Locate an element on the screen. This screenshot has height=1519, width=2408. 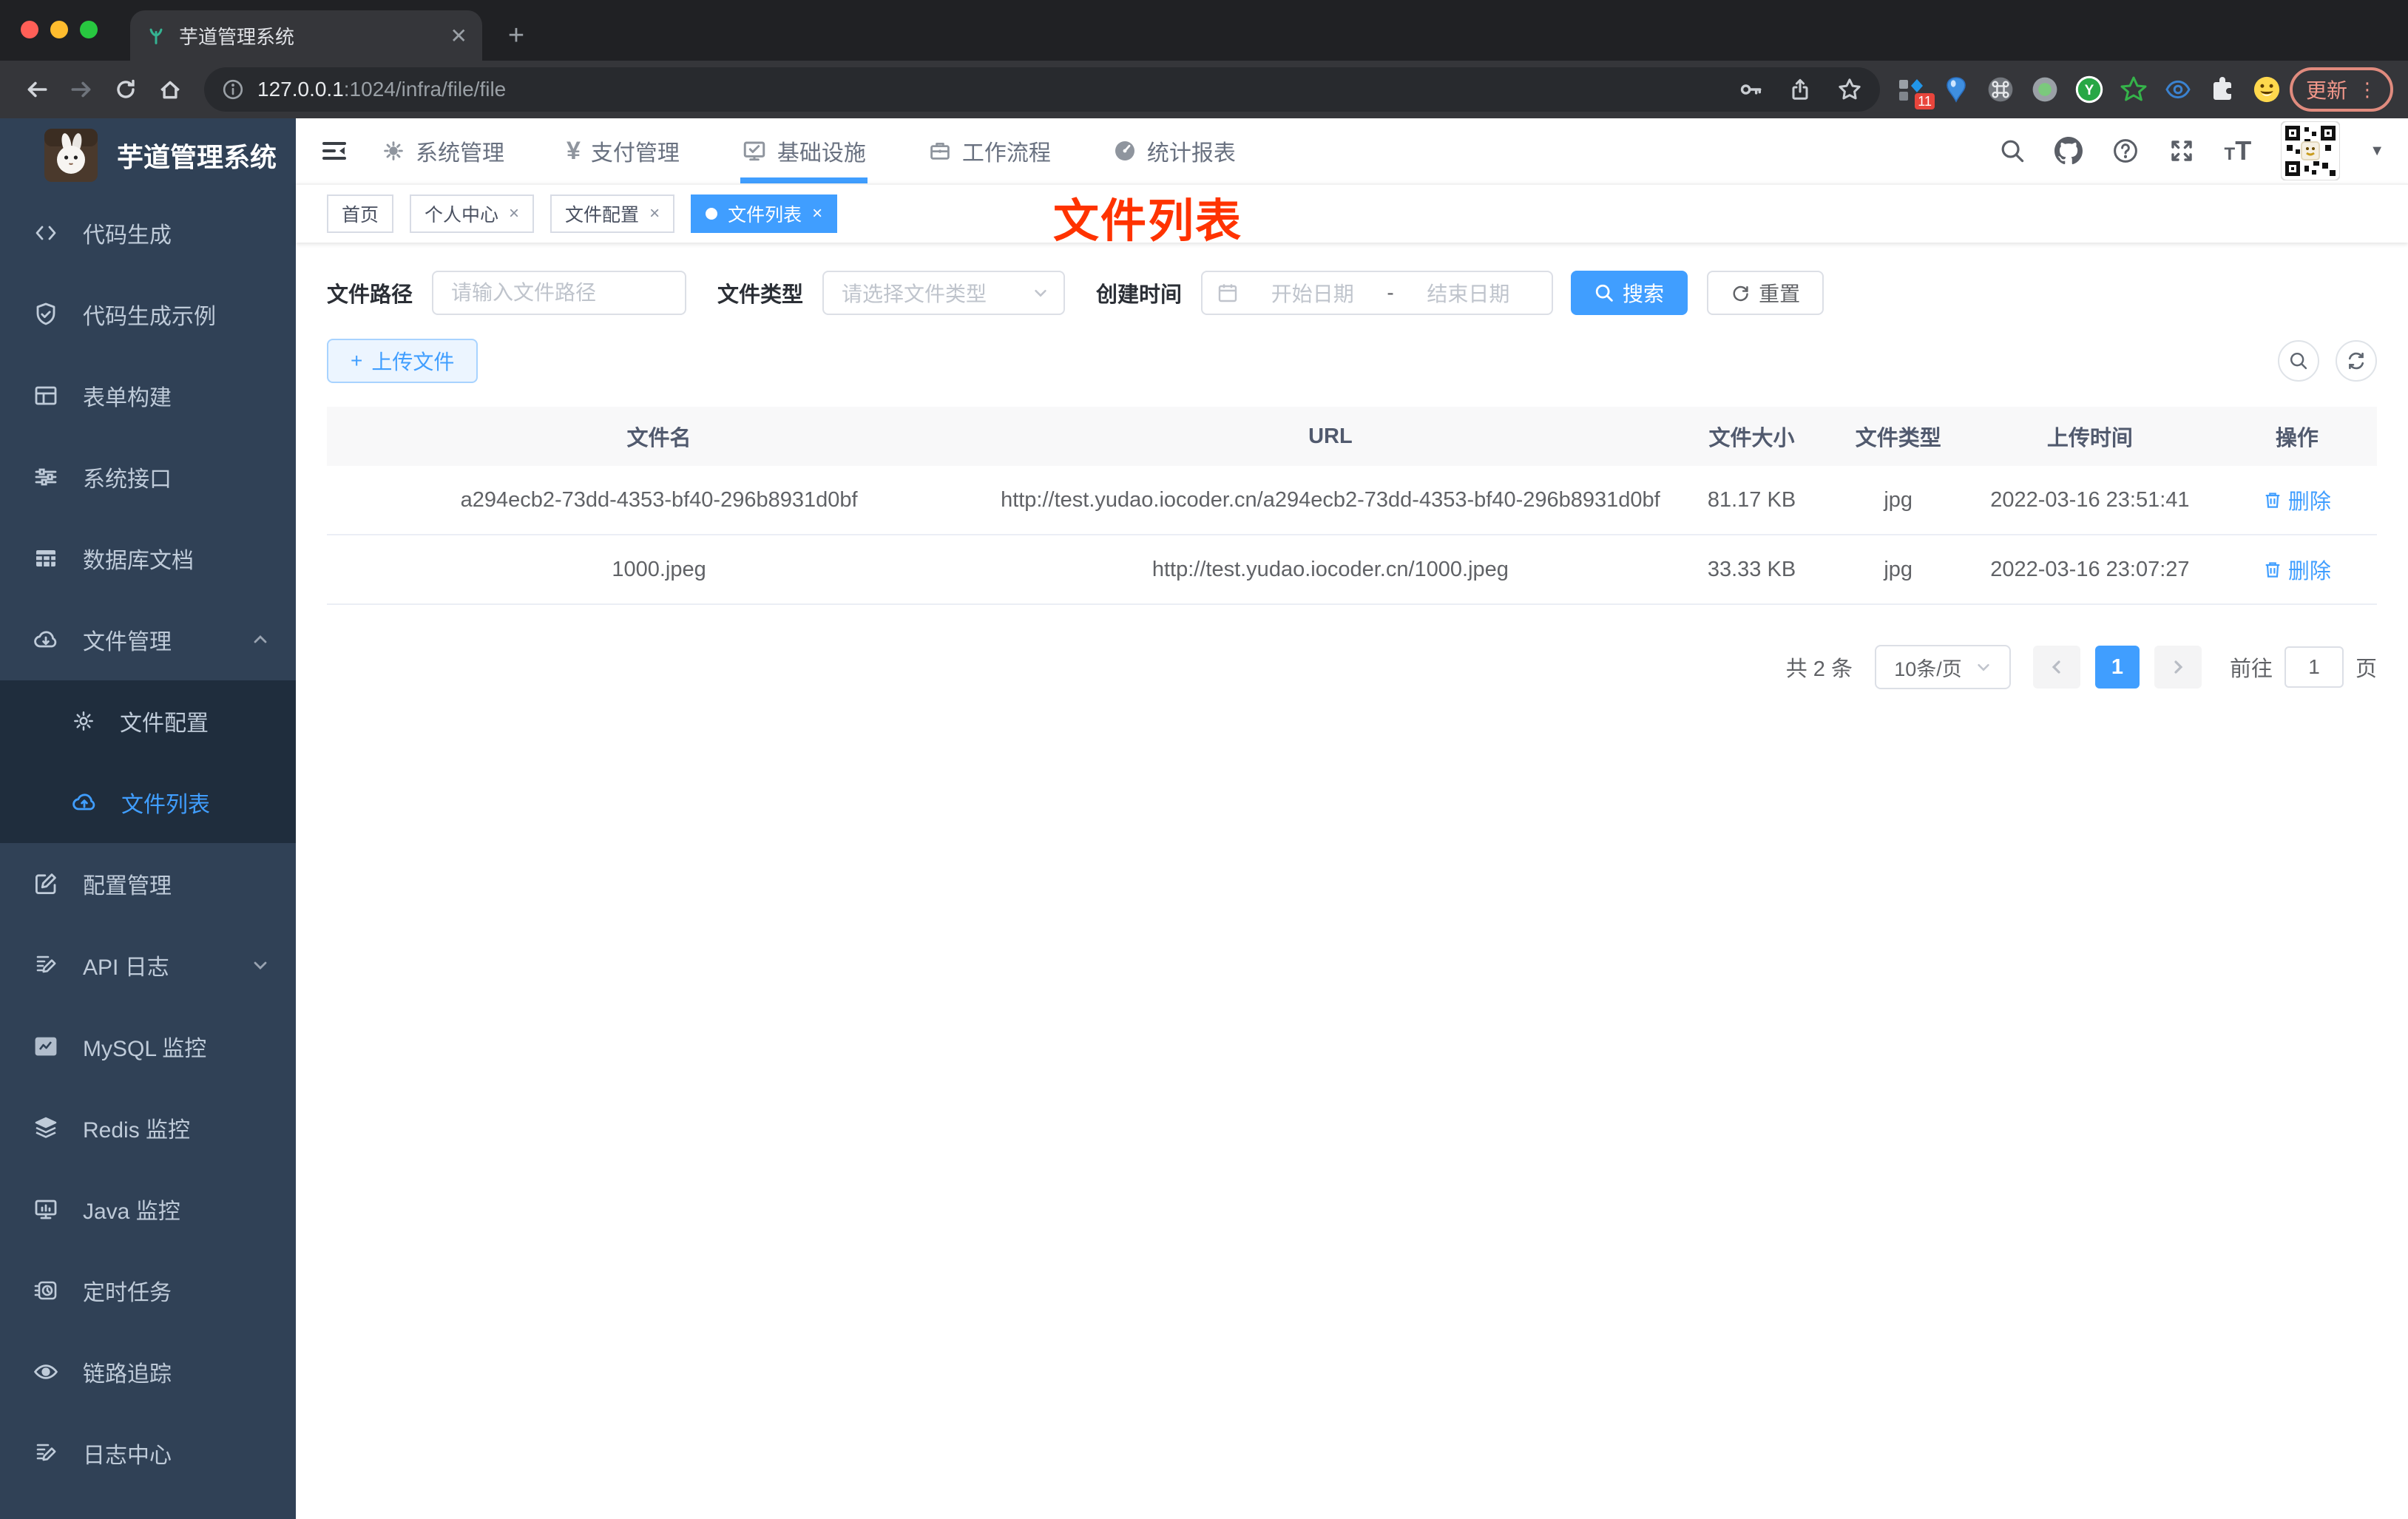
avatar-qr is located at coordinates (2311, 150).